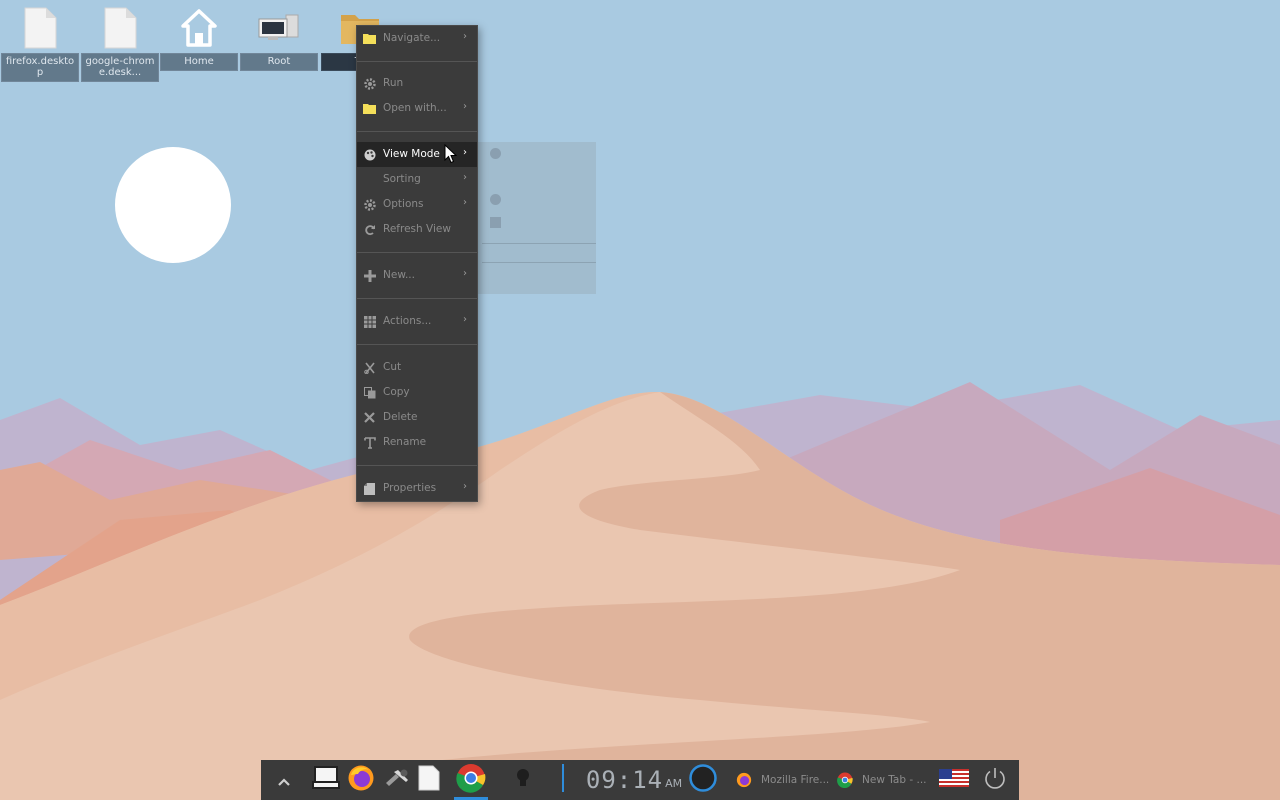 The width and height of the screenshot is (1280, 800). What do you see at coordinates (40, 67) in the screenshot?
I see `desktop-icon-label: firefox.desktop` at bounding box center [40, 67].